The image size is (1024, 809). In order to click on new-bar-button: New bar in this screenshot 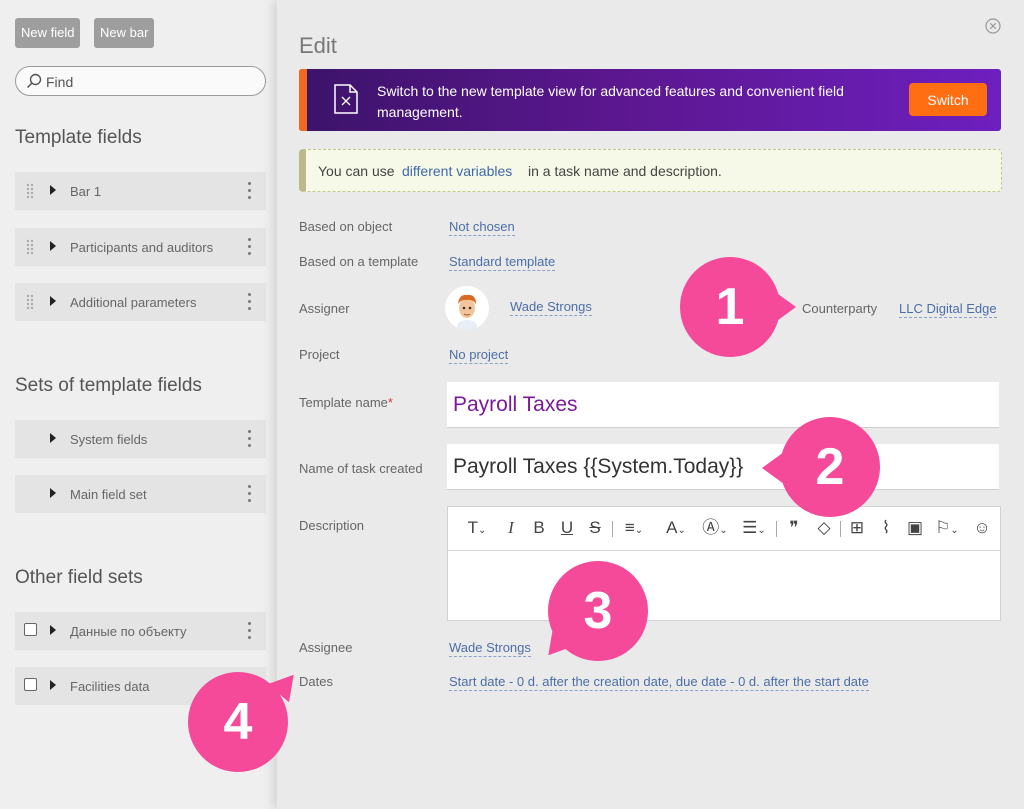, I will do `click(124, 33)`.